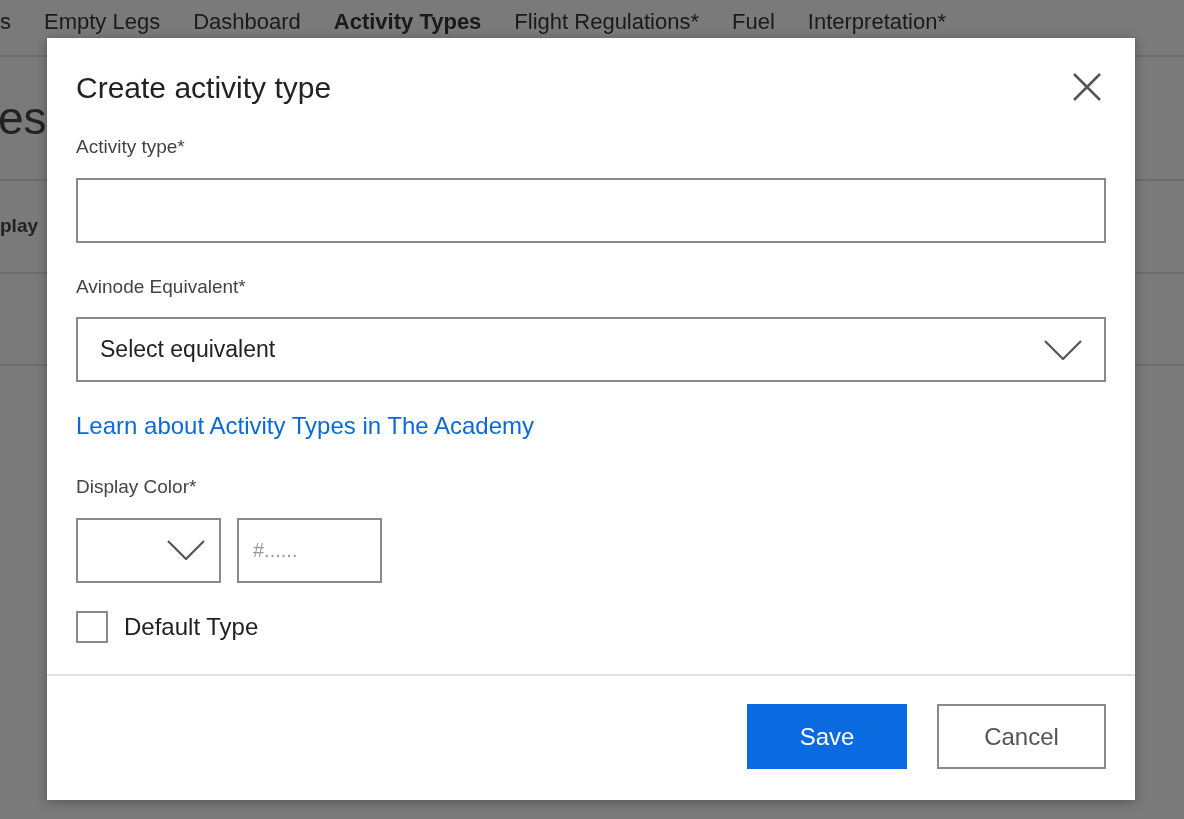 This screenshot has width=1184, height=819. Describe the element at coordinates (137, 487) in the screenshot. I see `field-label: Display Color*` at that location.